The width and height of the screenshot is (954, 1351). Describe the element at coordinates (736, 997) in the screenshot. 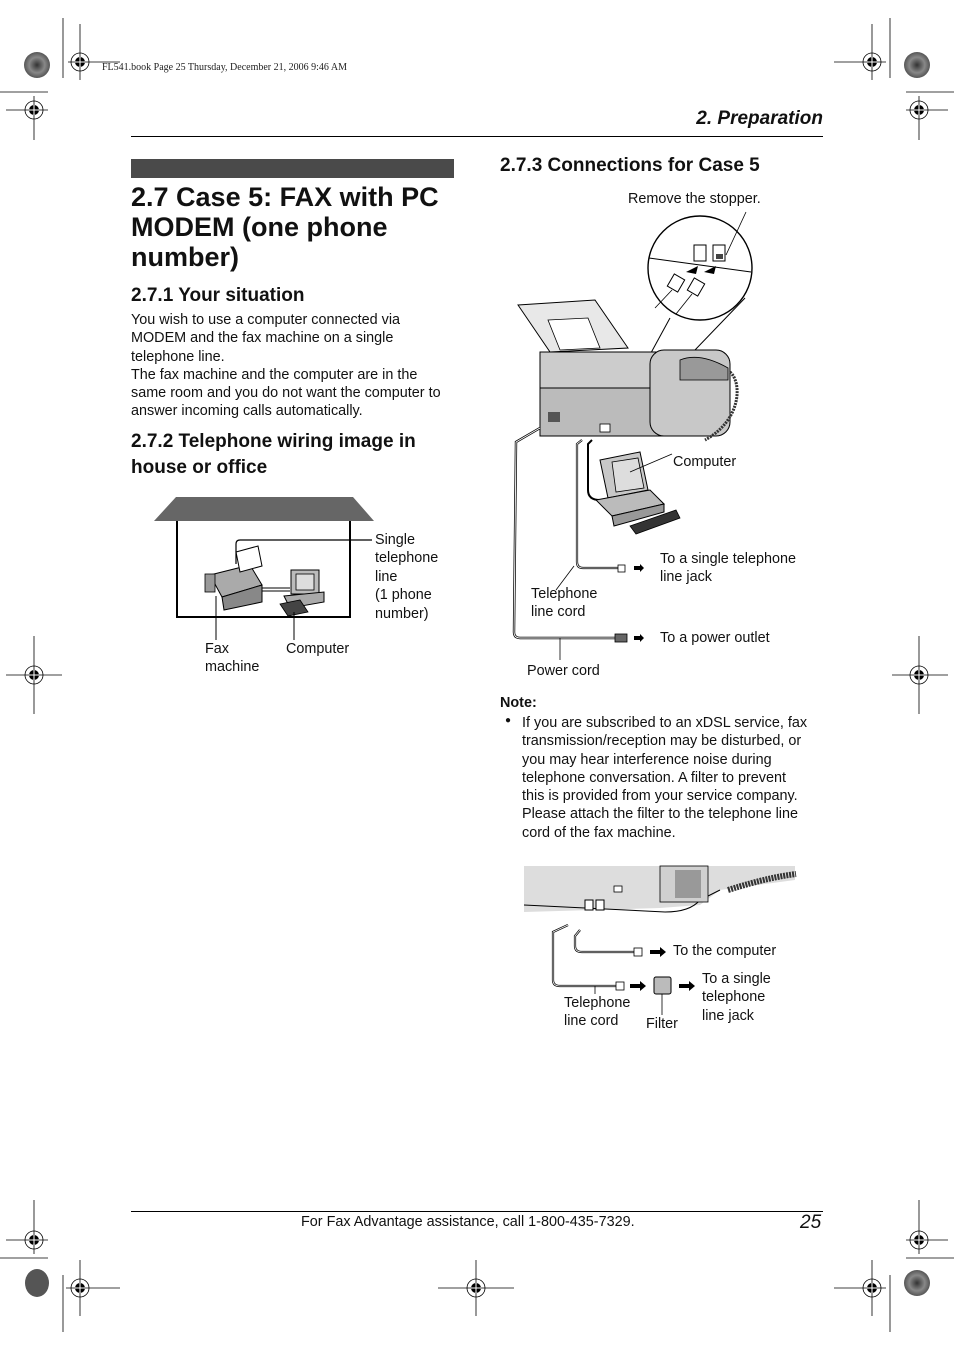

I see `label-filter-line-jack: To a single telephone line jack` at that location.